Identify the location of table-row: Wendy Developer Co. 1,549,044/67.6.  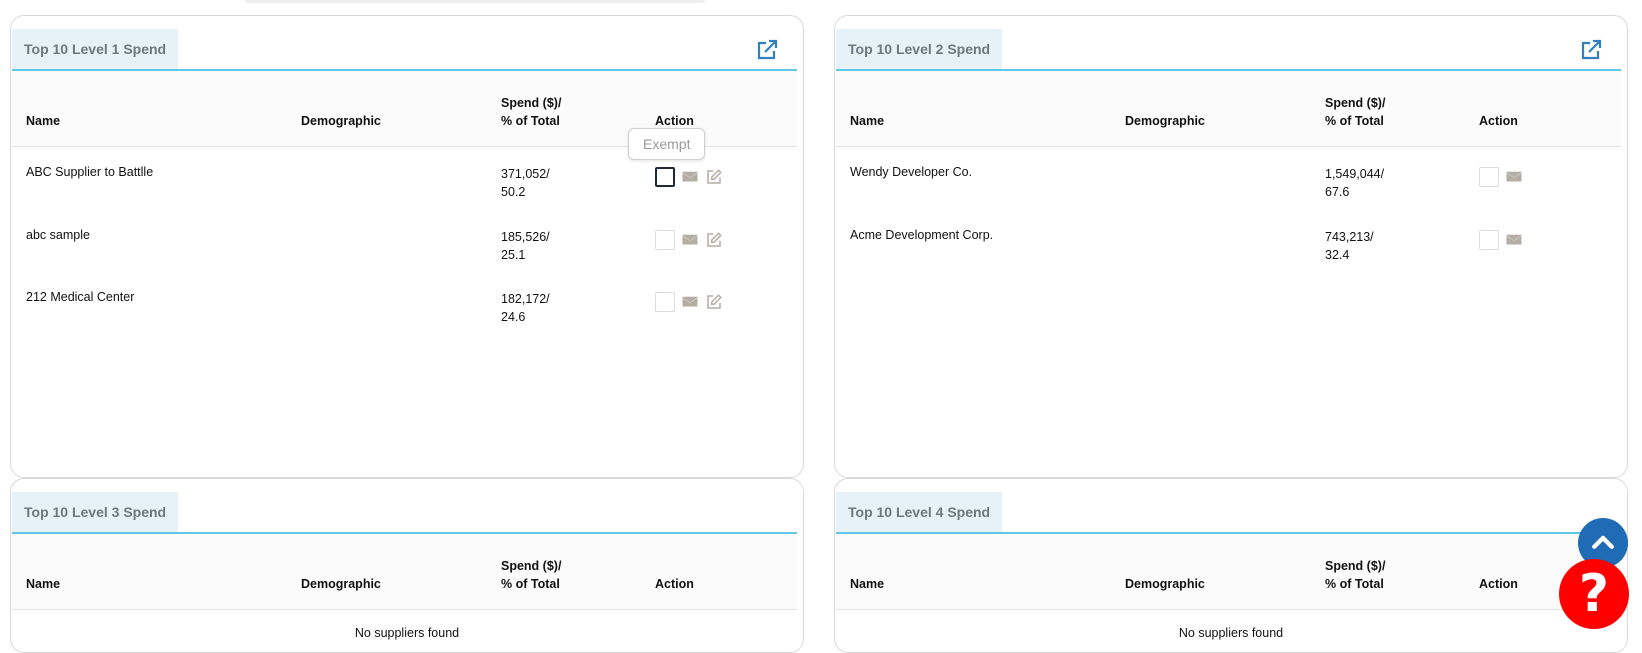
(1228, 195).